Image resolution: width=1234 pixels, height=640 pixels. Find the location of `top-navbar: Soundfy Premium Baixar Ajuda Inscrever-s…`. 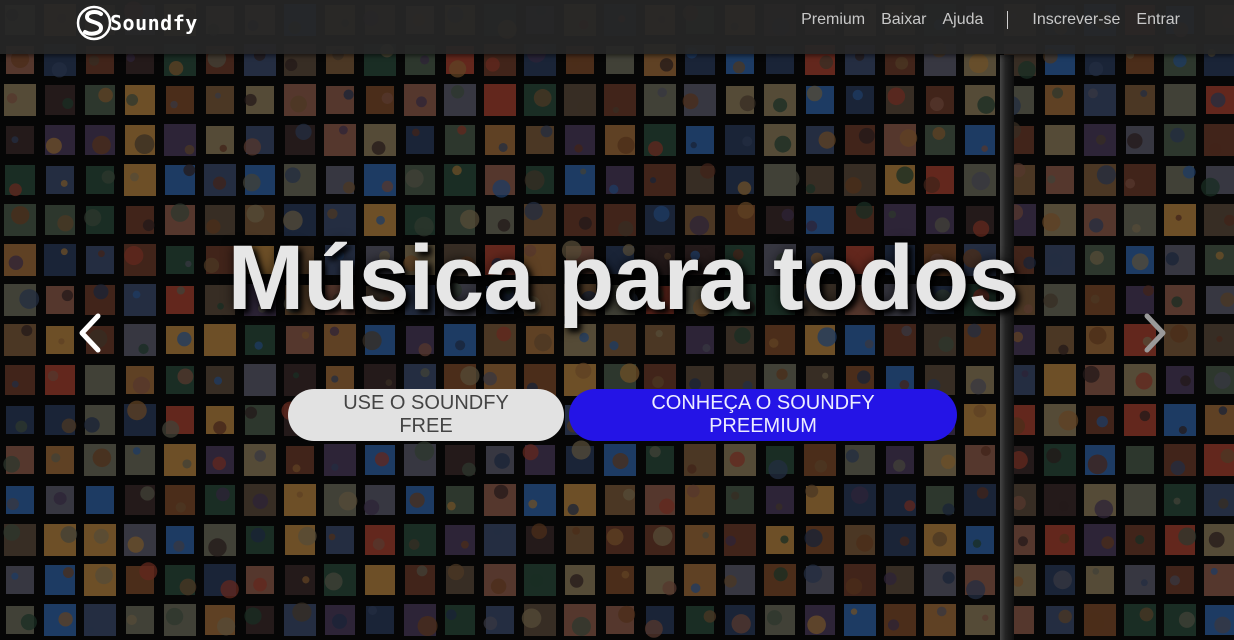

top-navbar: Soundfy Premium Baixar Ajuda Inscrever-s… is located at coordinates (617, 27).